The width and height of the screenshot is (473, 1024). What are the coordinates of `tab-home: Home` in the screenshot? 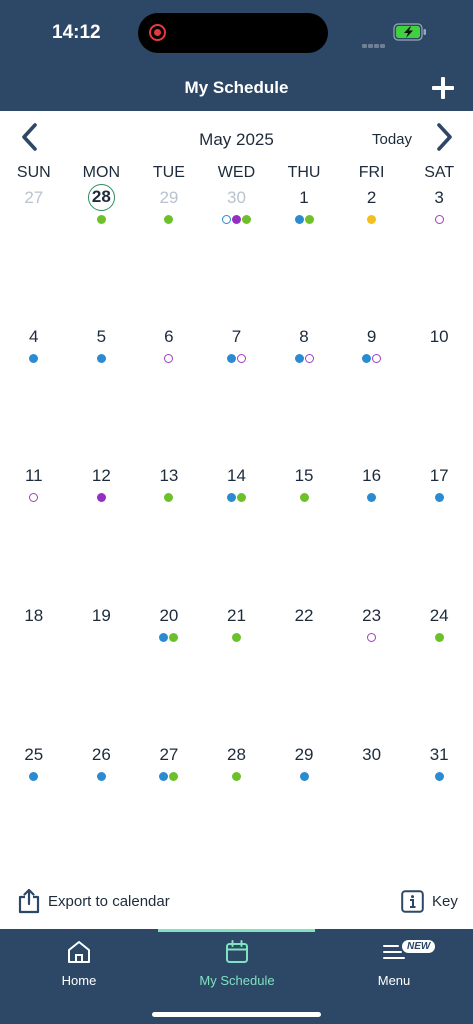 It's located at (79, 963).